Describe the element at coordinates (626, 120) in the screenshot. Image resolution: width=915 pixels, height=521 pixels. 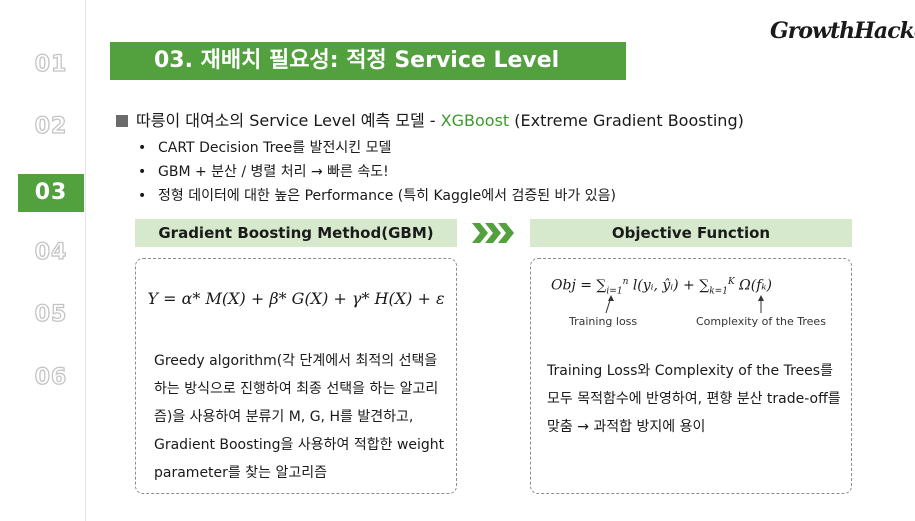
I see `heading-suffix: (Extreme Gradient Boosting)` at that location.